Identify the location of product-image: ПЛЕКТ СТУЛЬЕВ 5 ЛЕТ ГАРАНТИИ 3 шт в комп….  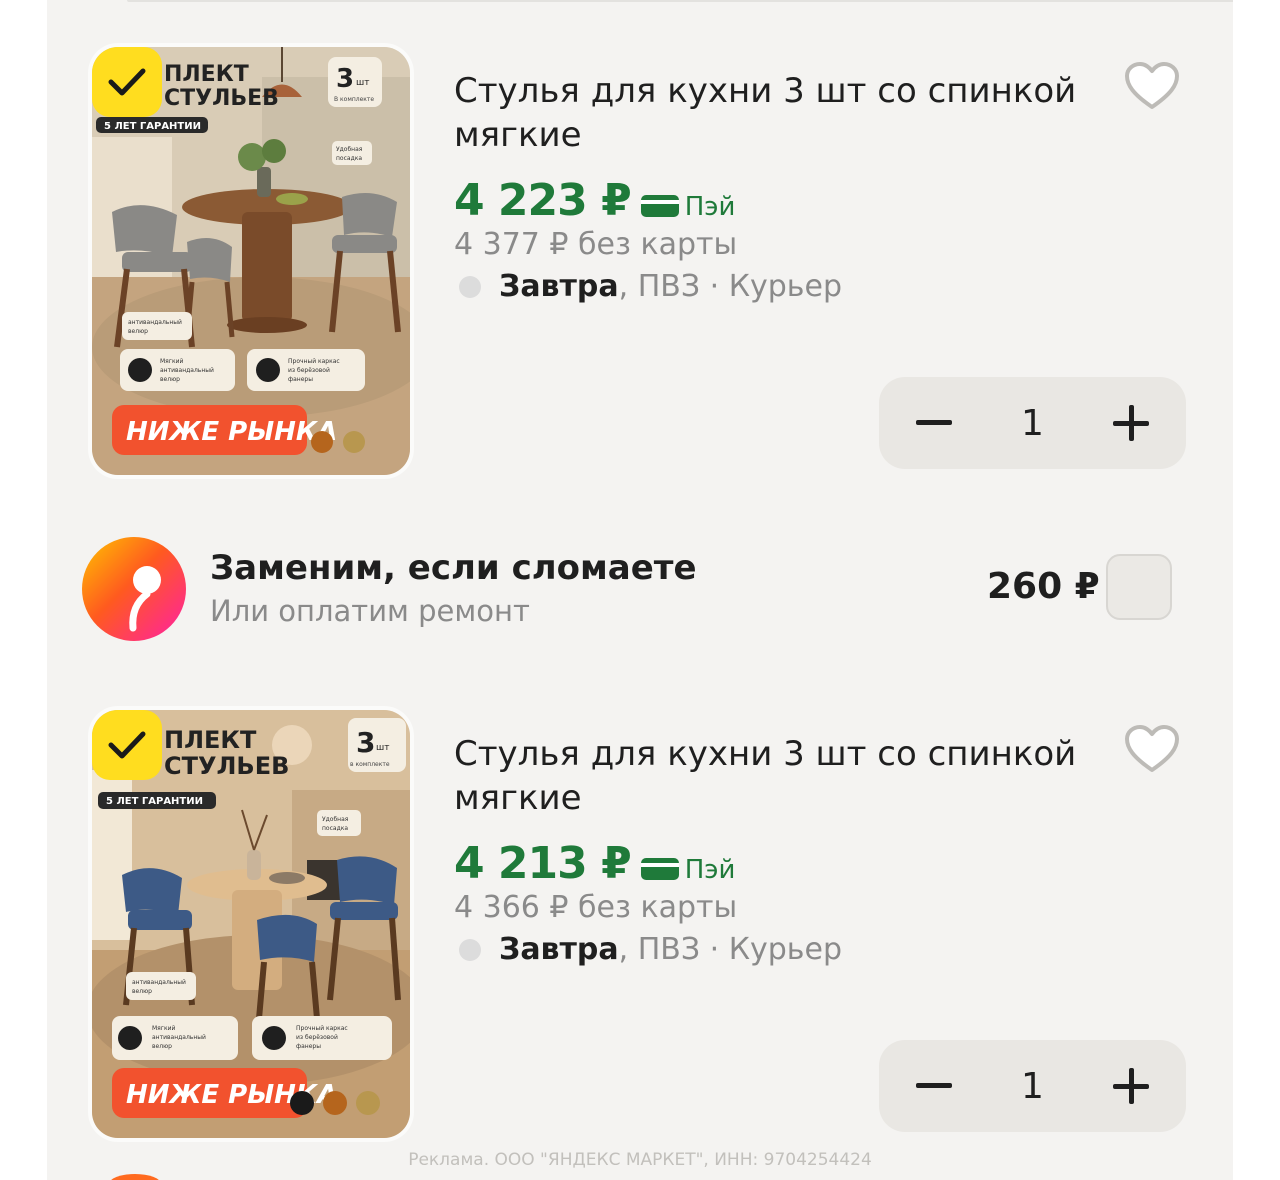
(251, 924).